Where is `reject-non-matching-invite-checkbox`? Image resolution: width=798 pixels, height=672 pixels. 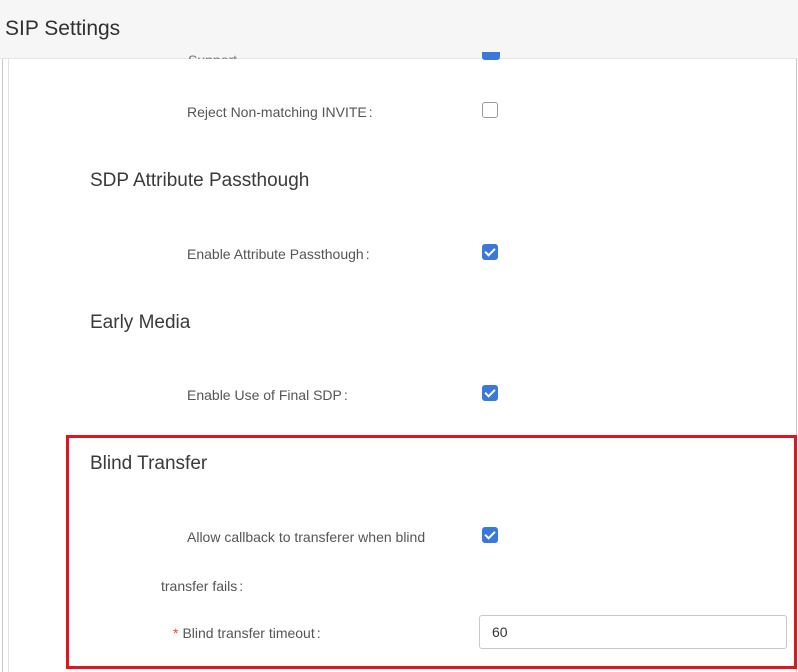 reject-non-matching-invite-checkbox is located at coordinates (490, 110).